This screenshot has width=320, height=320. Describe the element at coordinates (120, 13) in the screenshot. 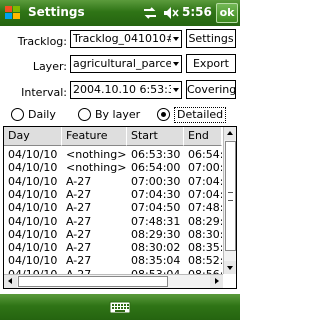

I see `title-bar: Settings 5:56 ok` at that location.